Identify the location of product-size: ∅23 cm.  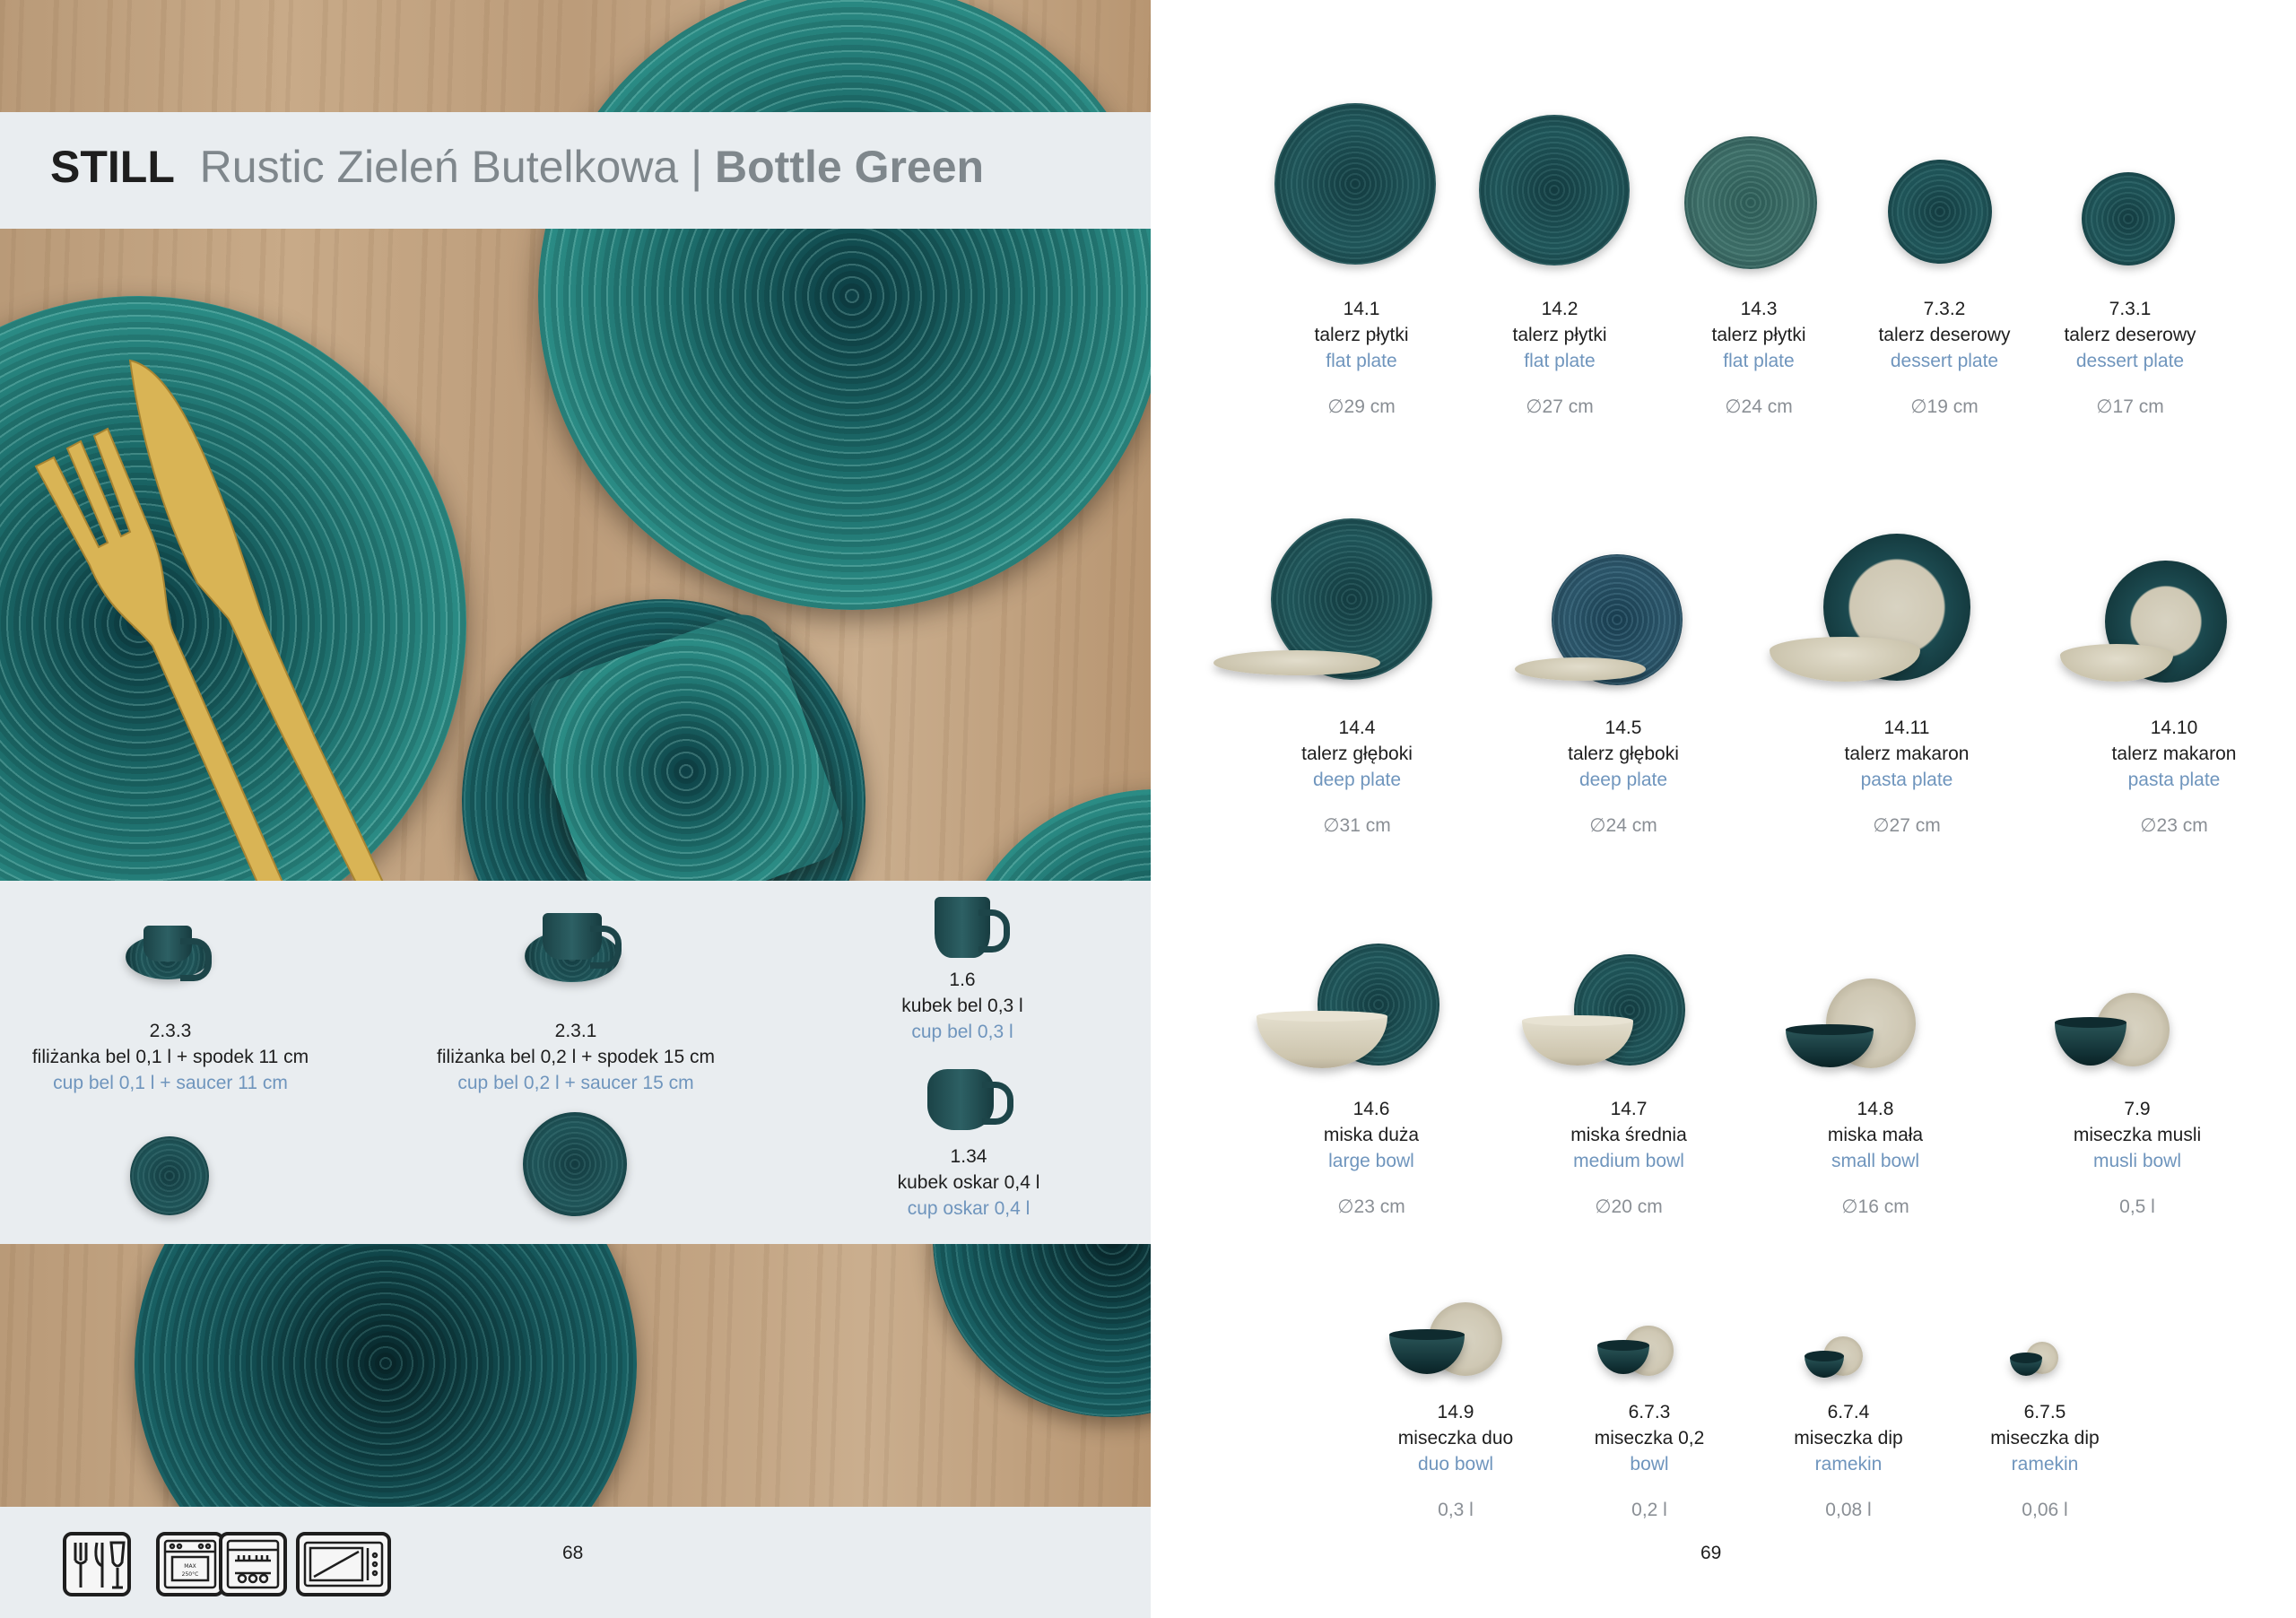
(2174, 825).